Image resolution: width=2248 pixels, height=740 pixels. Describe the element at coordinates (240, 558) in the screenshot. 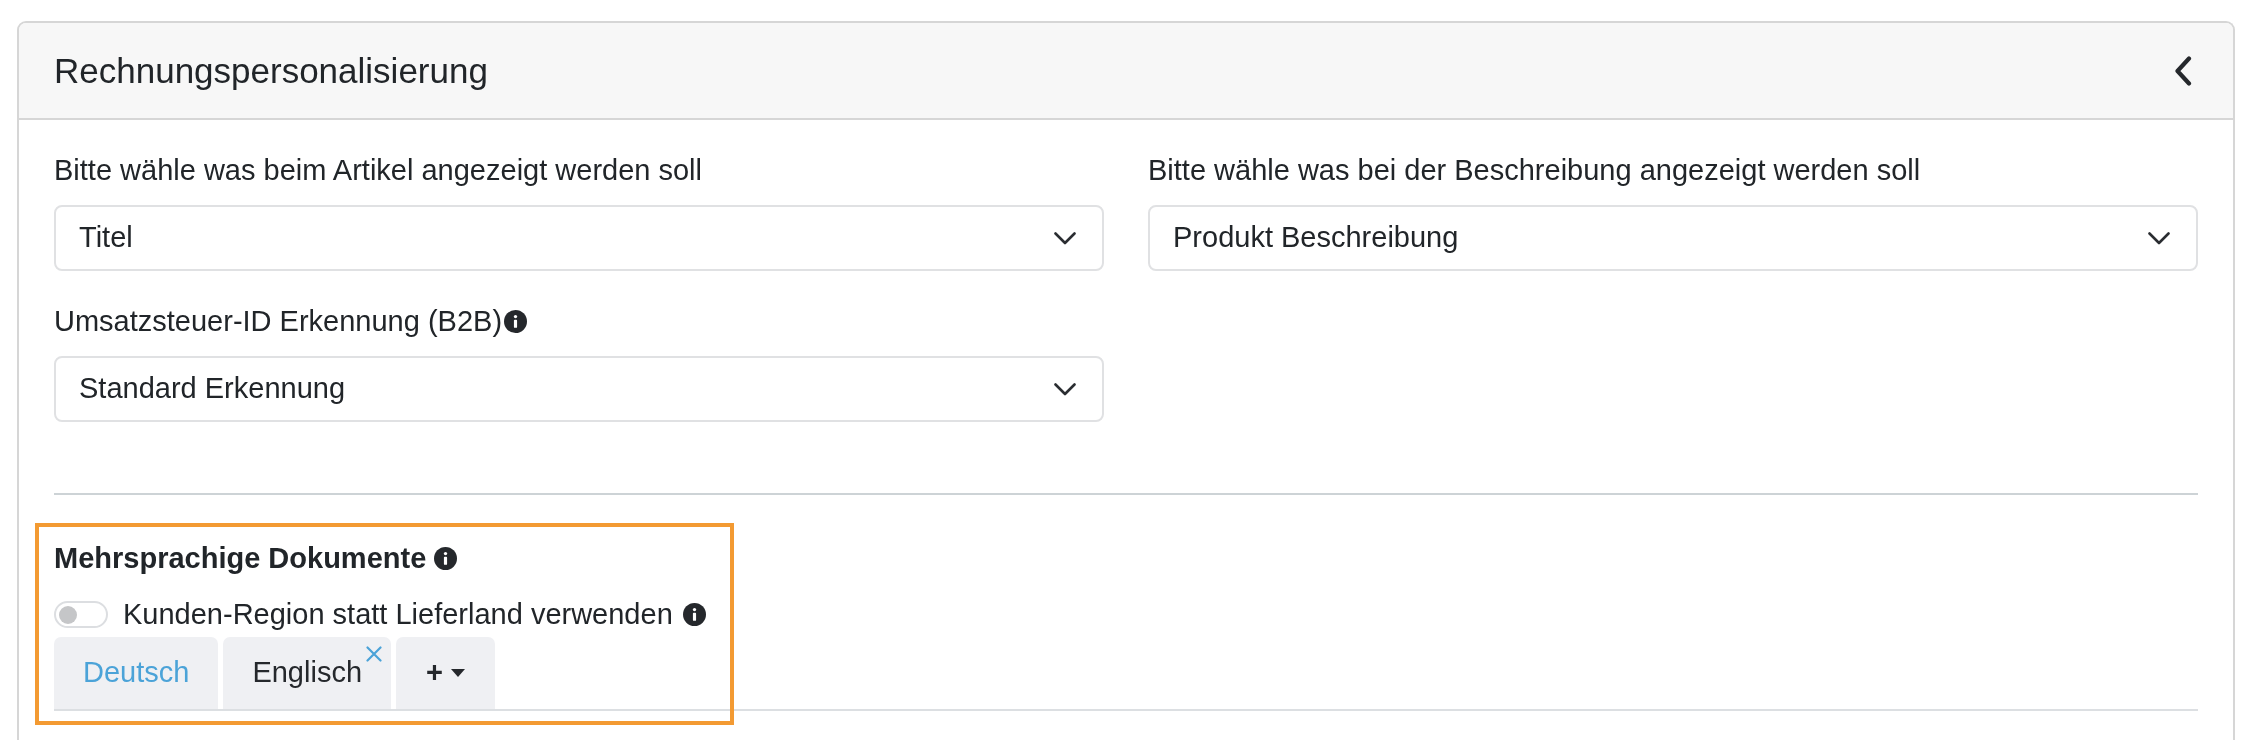

I see `section-heading: Mehrsprachige Dokumente` at that location.